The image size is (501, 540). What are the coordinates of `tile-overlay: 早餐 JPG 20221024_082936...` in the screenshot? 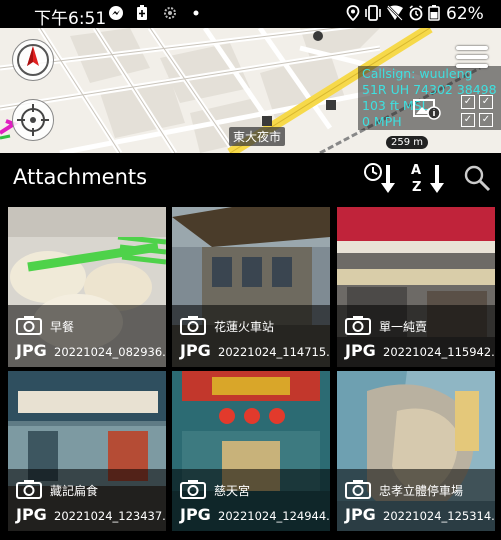 It's located at (87, 336).